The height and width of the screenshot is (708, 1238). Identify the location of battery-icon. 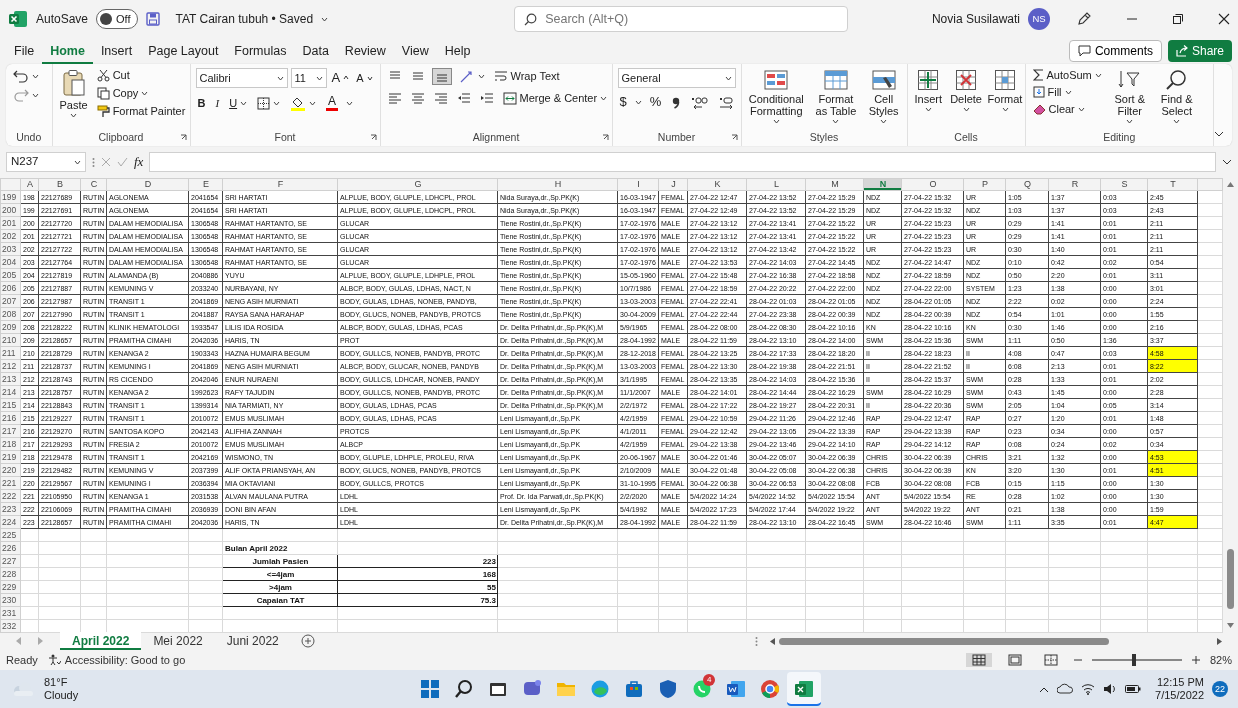
(1133, 689).